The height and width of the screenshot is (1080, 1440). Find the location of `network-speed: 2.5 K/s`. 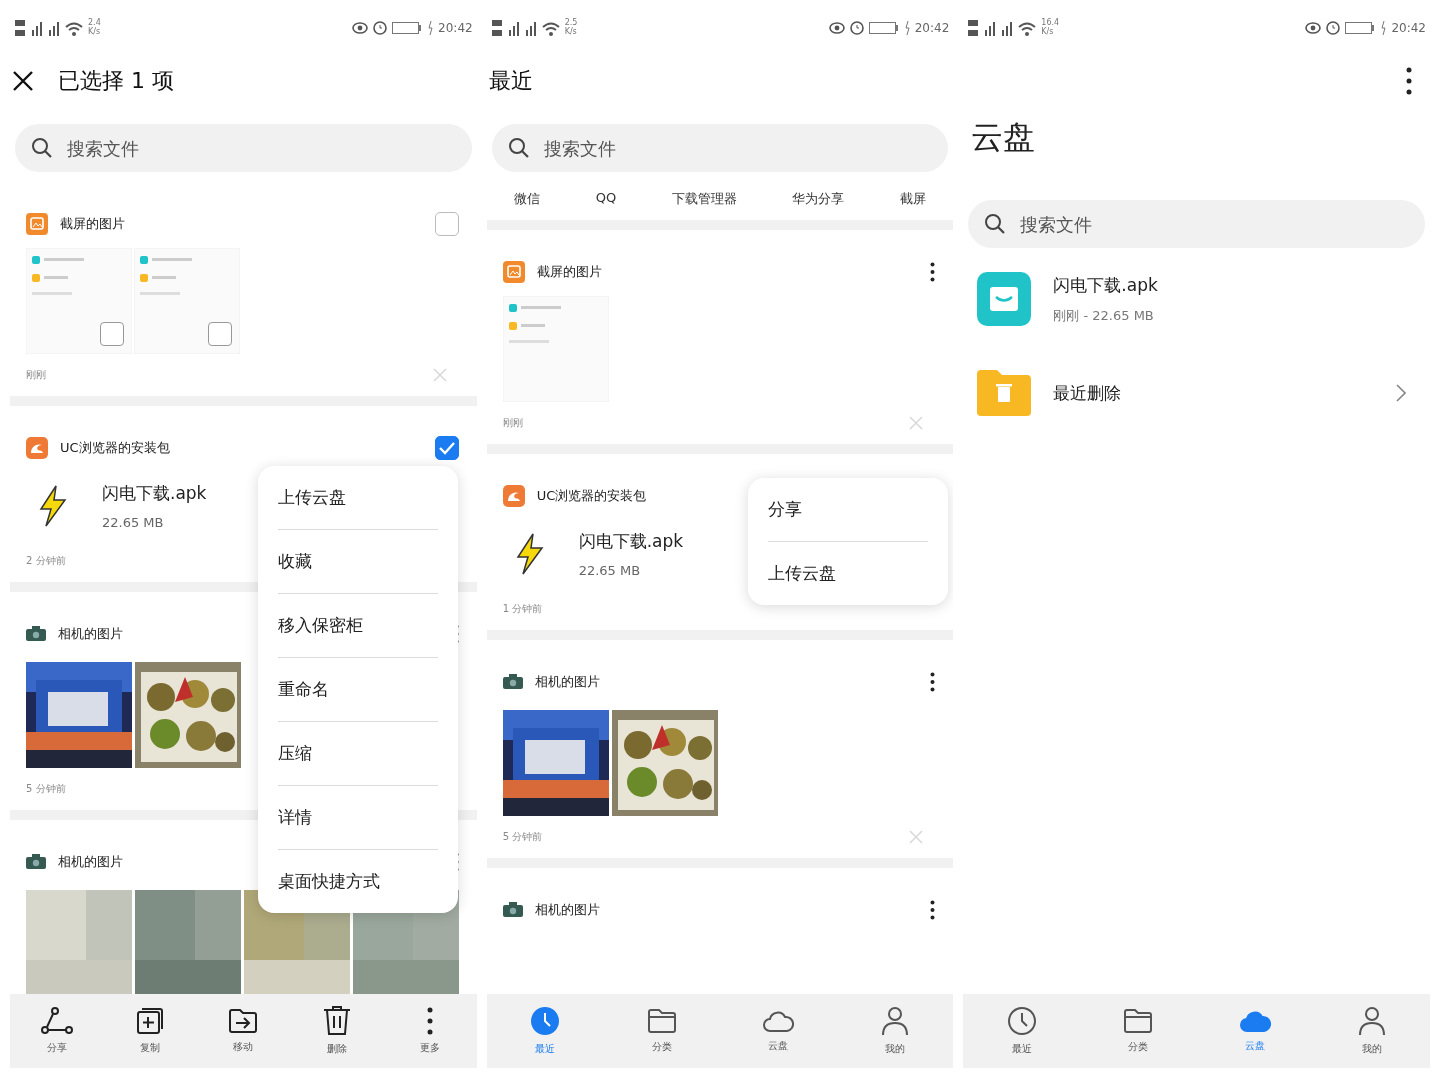

network-speed: 2.5 K/s is located at coordinates (571, 28).